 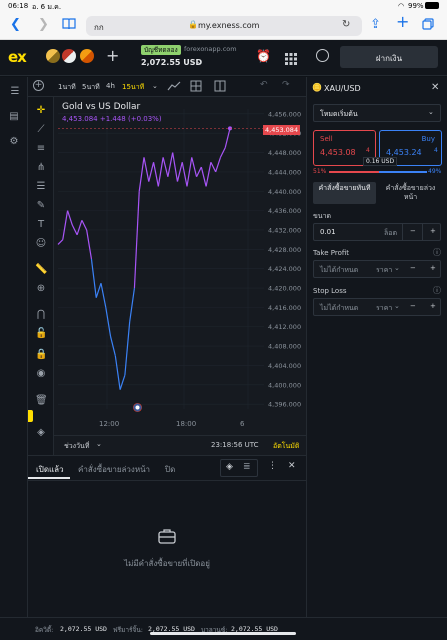 I want to click on timeframe-1m: 1นาที, so click(x=67, y=87).